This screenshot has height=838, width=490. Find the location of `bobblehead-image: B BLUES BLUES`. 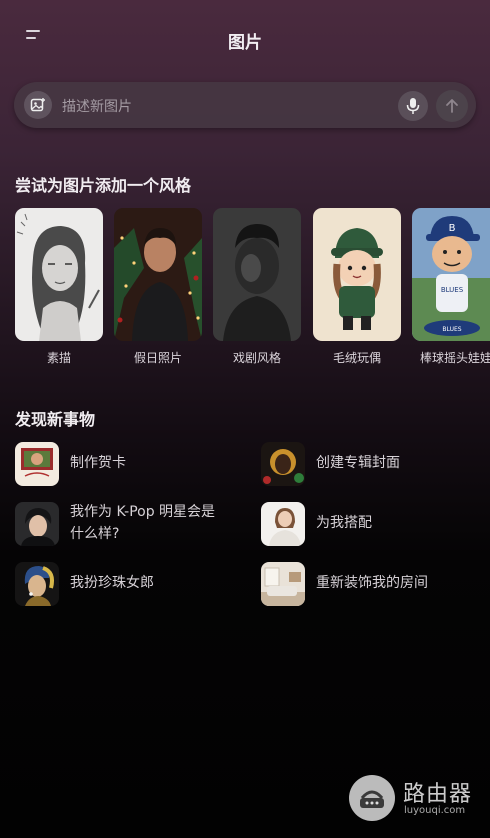

bobblehead-image: B BLUES BLUES is located at coordinates (451, 274).